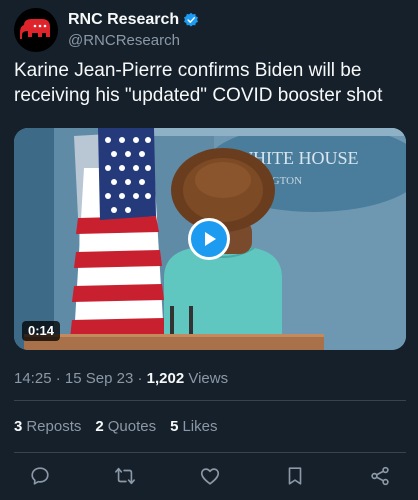 The image size is (418, 500). I want to click on likes-label: Likes, so click(200, 426).